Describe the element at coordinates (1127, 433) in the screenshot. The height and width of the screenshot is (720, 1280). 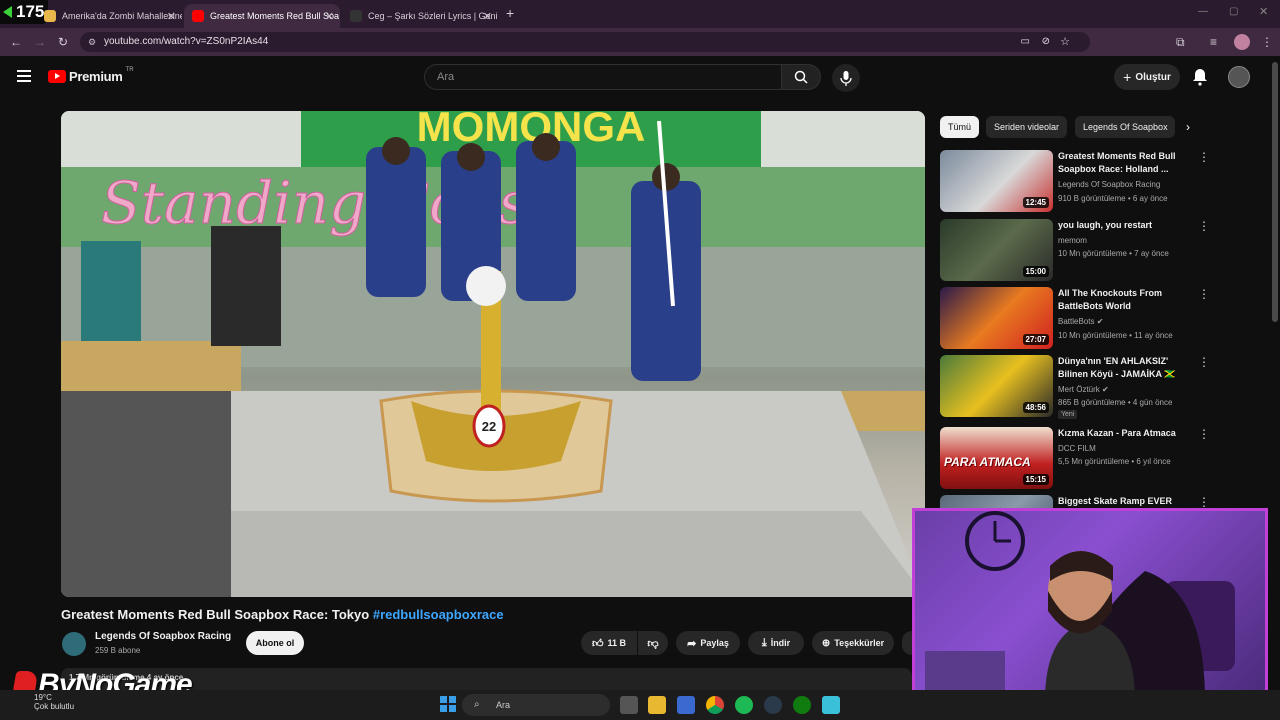
I see `rec-title: Kızma Kazan - Para Atmaca` at that location.